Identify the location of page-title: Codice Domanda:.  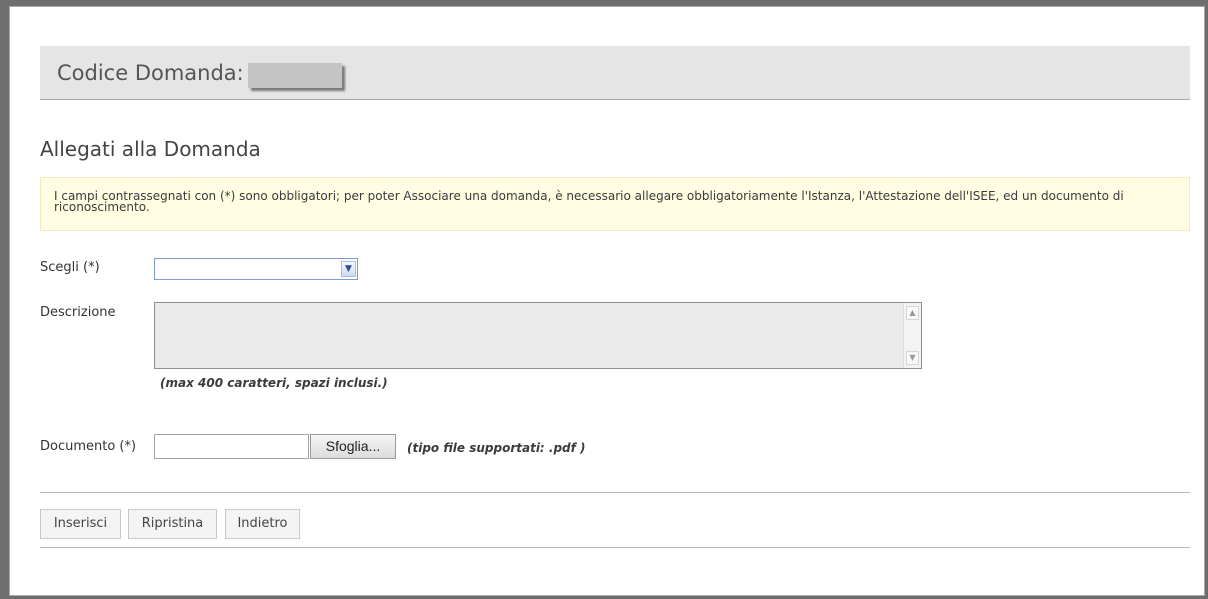
(150, 73).